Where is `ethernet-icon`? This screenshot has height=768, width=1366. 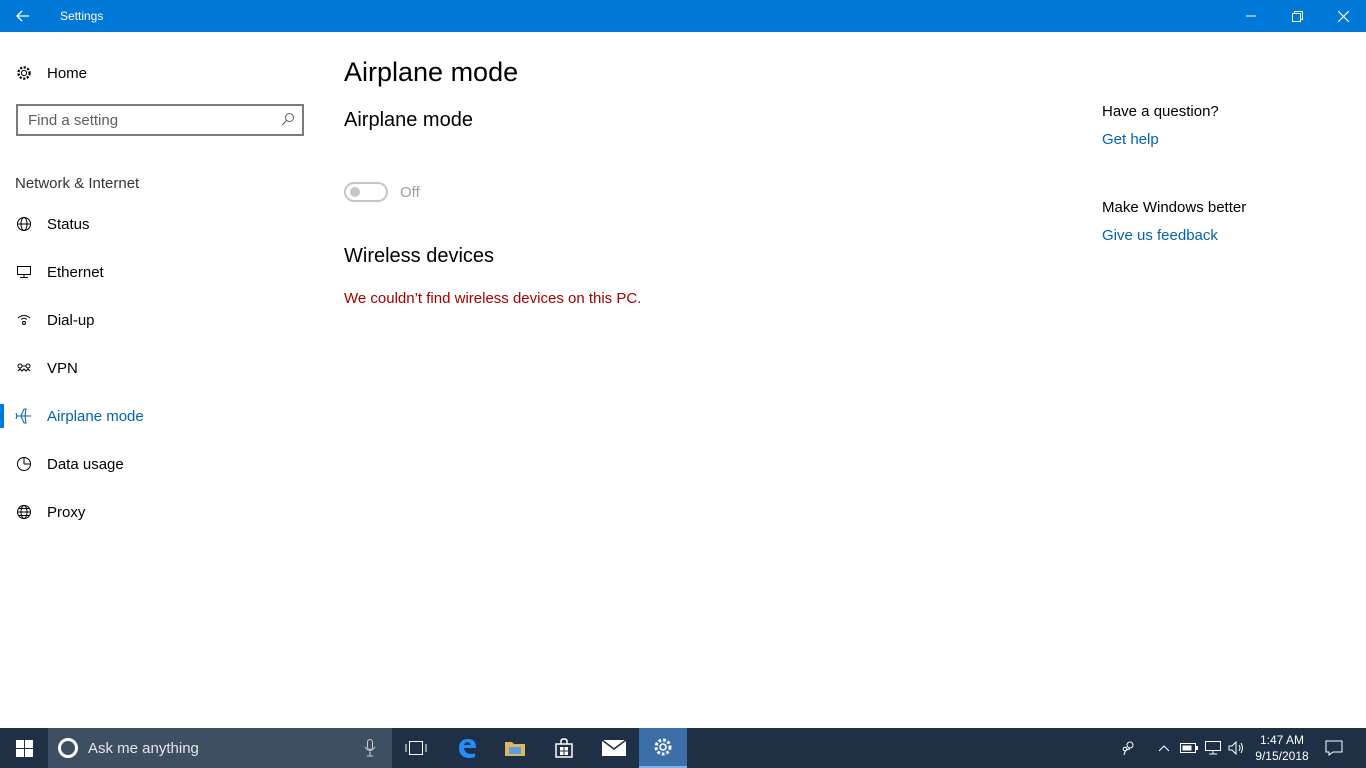
ethernet-icon is located at coordinates (24, 272).